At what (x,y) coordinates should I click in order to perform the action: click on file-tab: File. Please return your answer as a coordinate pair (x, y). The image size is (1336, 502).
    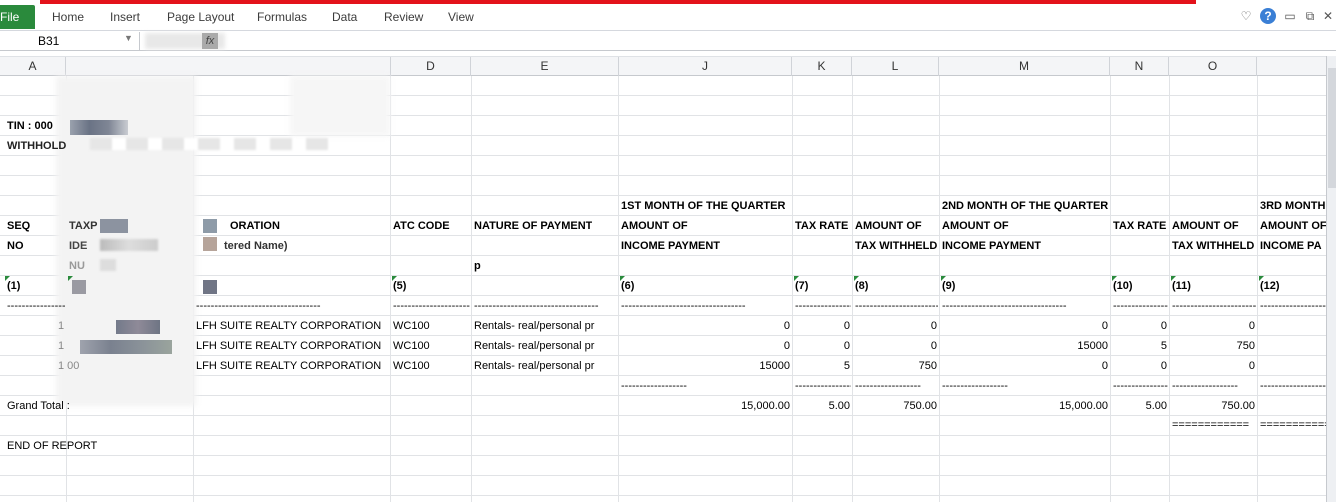
    Looking at the image, I should click on (17, 17).